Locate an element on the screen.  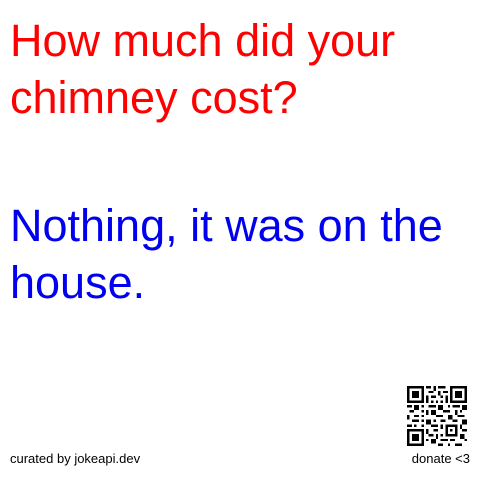
donate-link: donate <3 is located at coordinates (441, 459).